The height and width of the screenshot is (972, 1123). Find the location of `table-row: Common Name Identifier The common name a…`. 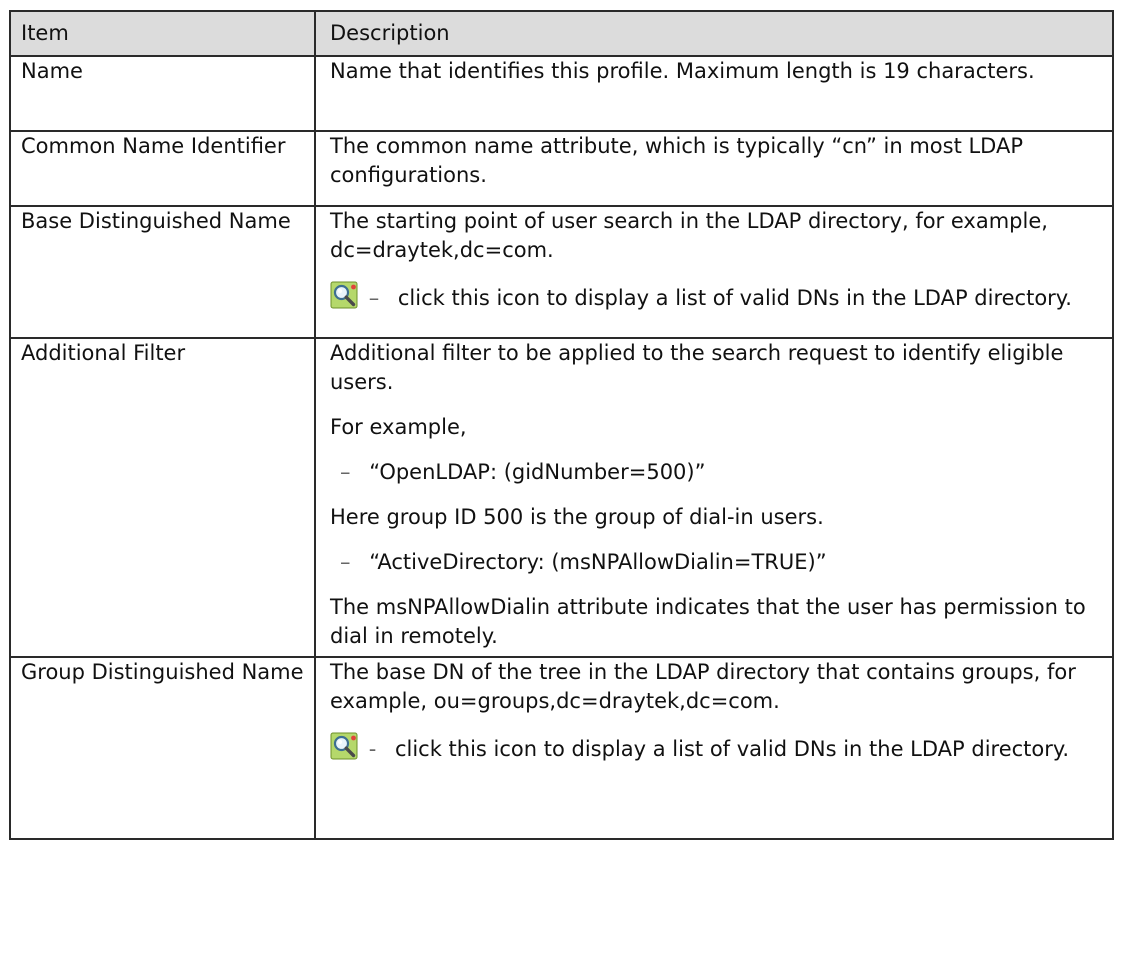

table-row: Common Name Identifier The common name a… is located at coordinates (561, 168).